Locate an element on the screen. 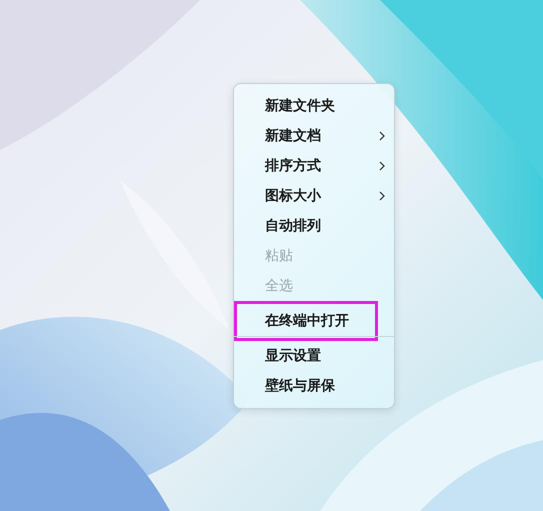 The image size is (543, 511). menu-item: 壁纸与屏保 is located at coordinates (314, 386).